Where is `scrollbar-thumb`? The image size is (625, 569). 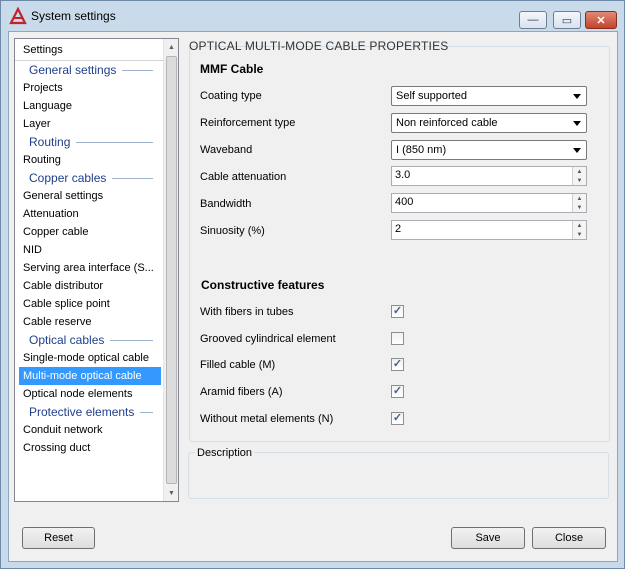 scrollbar-thumb is located at coordinates (171, 270).